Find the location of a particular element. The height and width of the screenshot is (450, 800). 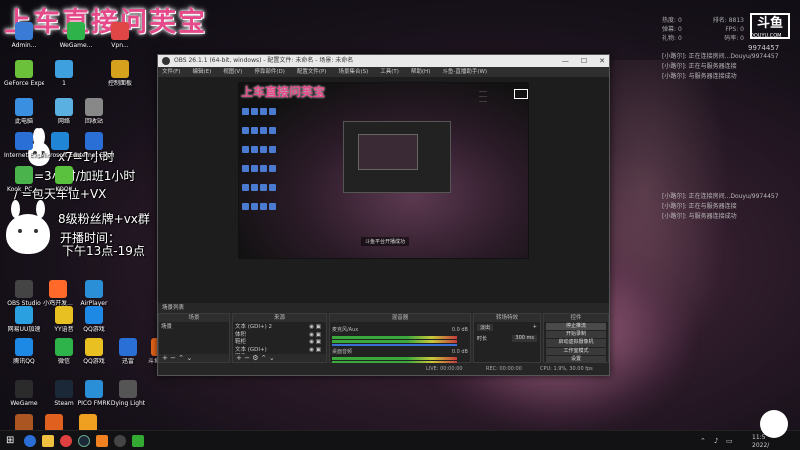

desktop-icon: 此电脑 is located at coordinates (24, 111).